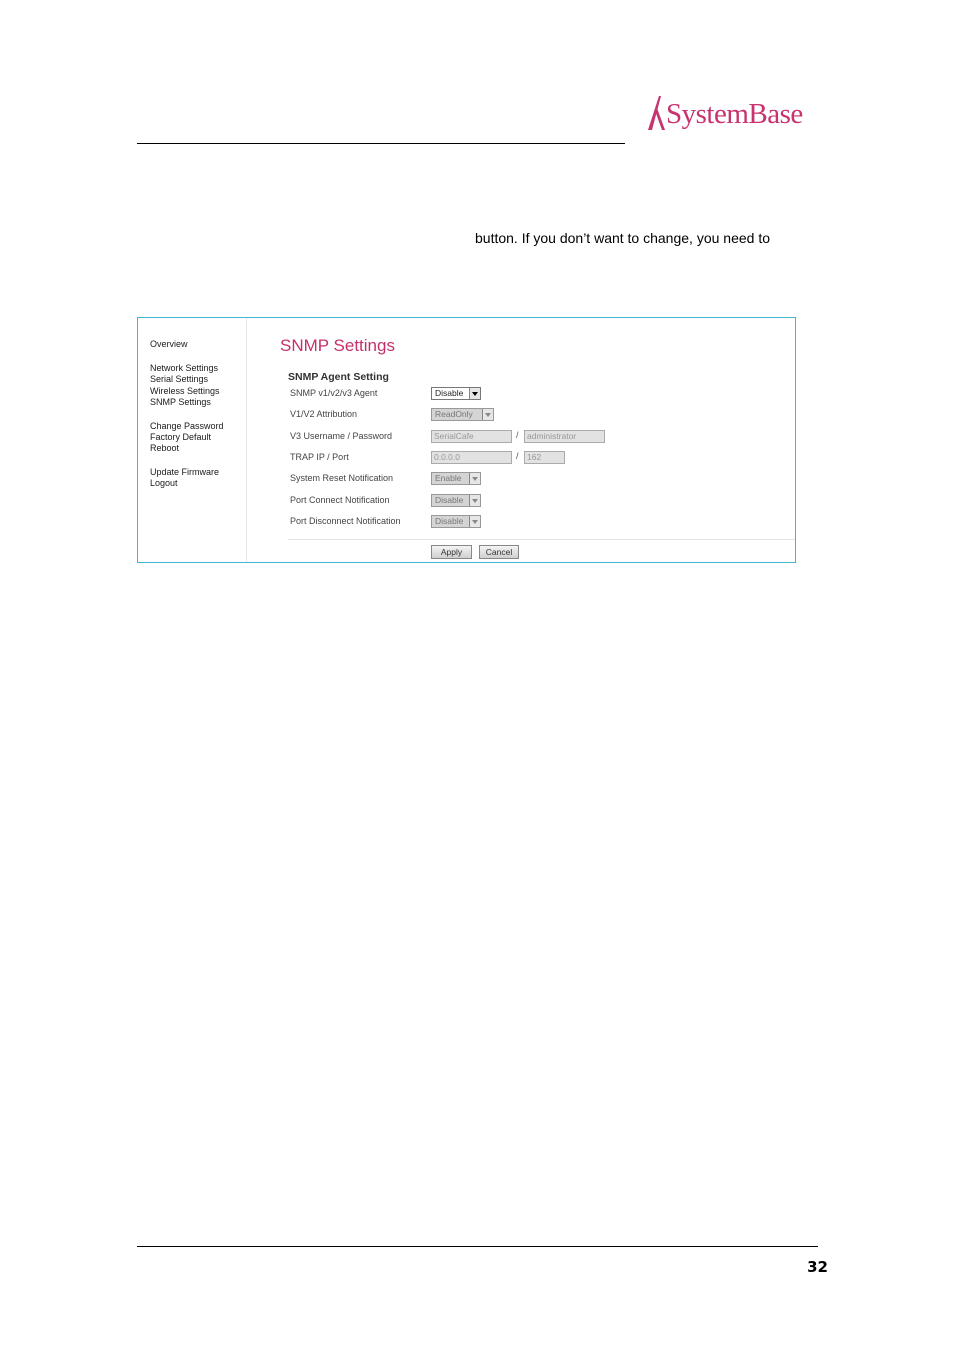 The height and width of the screenshot is (1350, 954). What do you see at coordinates (342, 478) in the screenshot?
I see `reset-notification-label: System Reset Notification` at bounding box center [342, 478].